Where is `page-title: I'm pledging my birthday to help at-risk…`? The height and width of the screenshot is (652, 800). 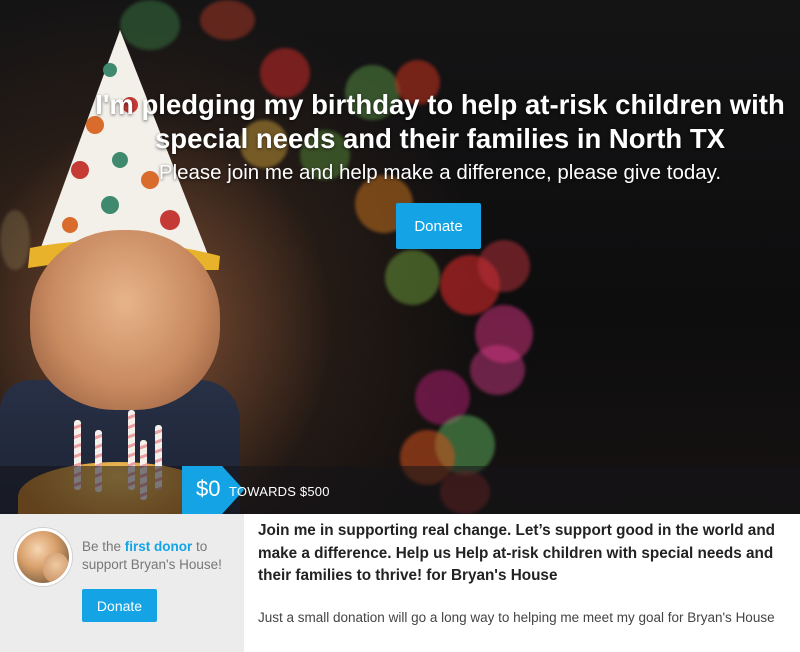
page-title: I'm pledging my birthday to help at-risk… is located at coordinates (440, 121).